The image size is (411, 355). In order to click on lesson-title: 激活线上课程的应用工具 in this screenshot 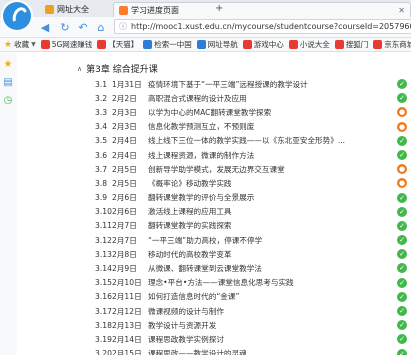, I will do `click(190, 211)`.